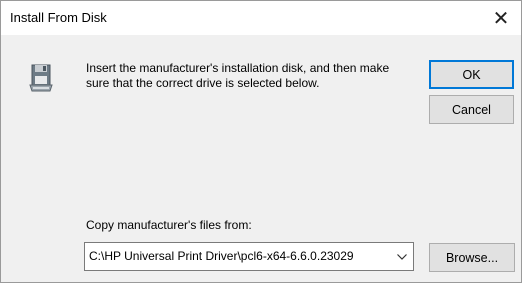 The height and width of the screenshot is (283, 522). Describe the element at coordinates (261, 18) in the screenshot. I see `title-bar: Install From Disk ✕` at that location.